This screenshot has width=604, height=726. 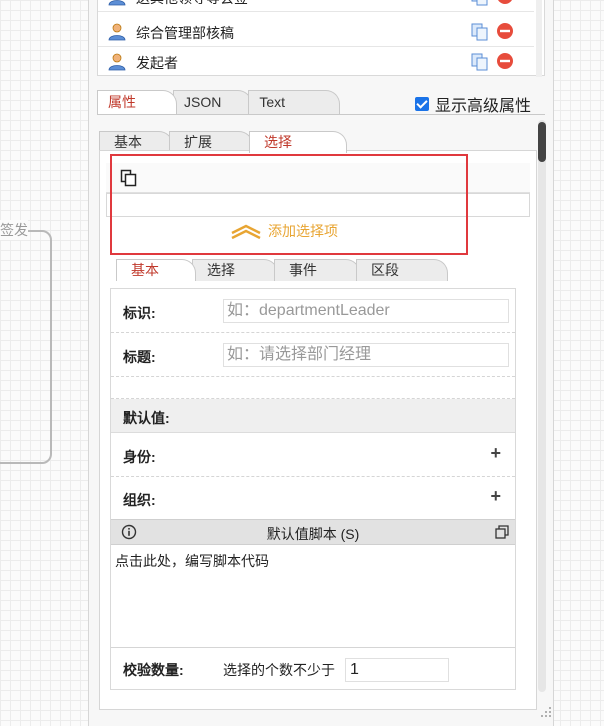 I want to click on show-advanced-toggle: 显示高级属性, so click(x=473, y=104).